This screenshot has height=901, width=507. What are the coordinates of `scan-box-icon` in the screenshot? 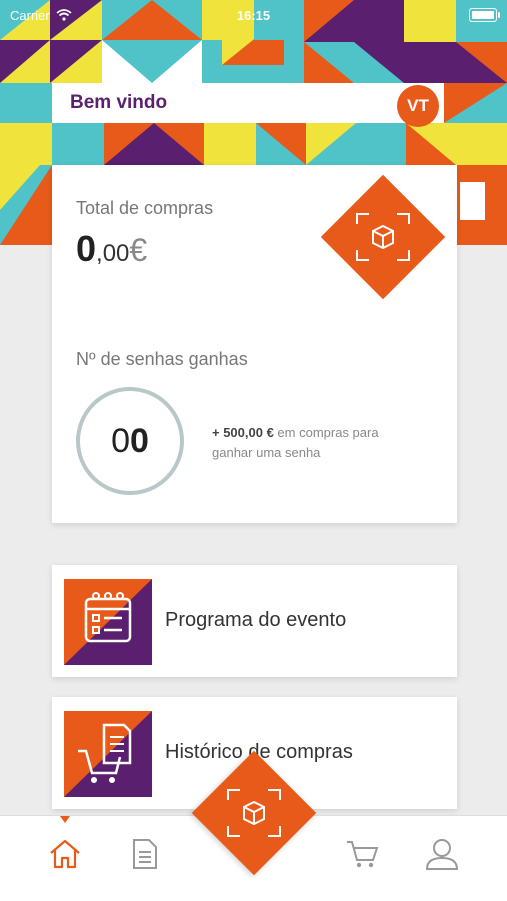 It's located at (383, 237).